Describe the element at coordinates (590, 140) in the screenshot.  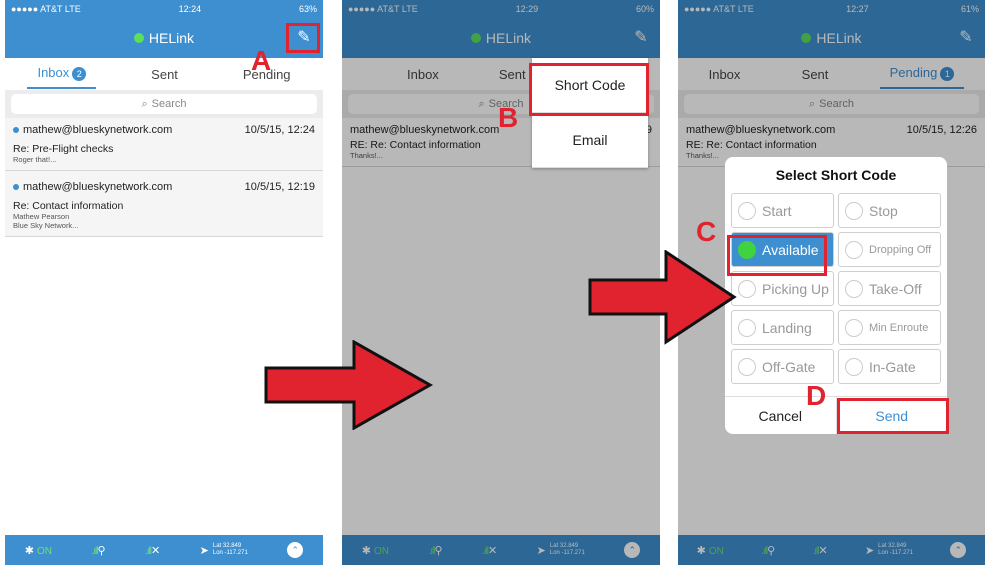
I see `menu-item-email: Email` at that location.